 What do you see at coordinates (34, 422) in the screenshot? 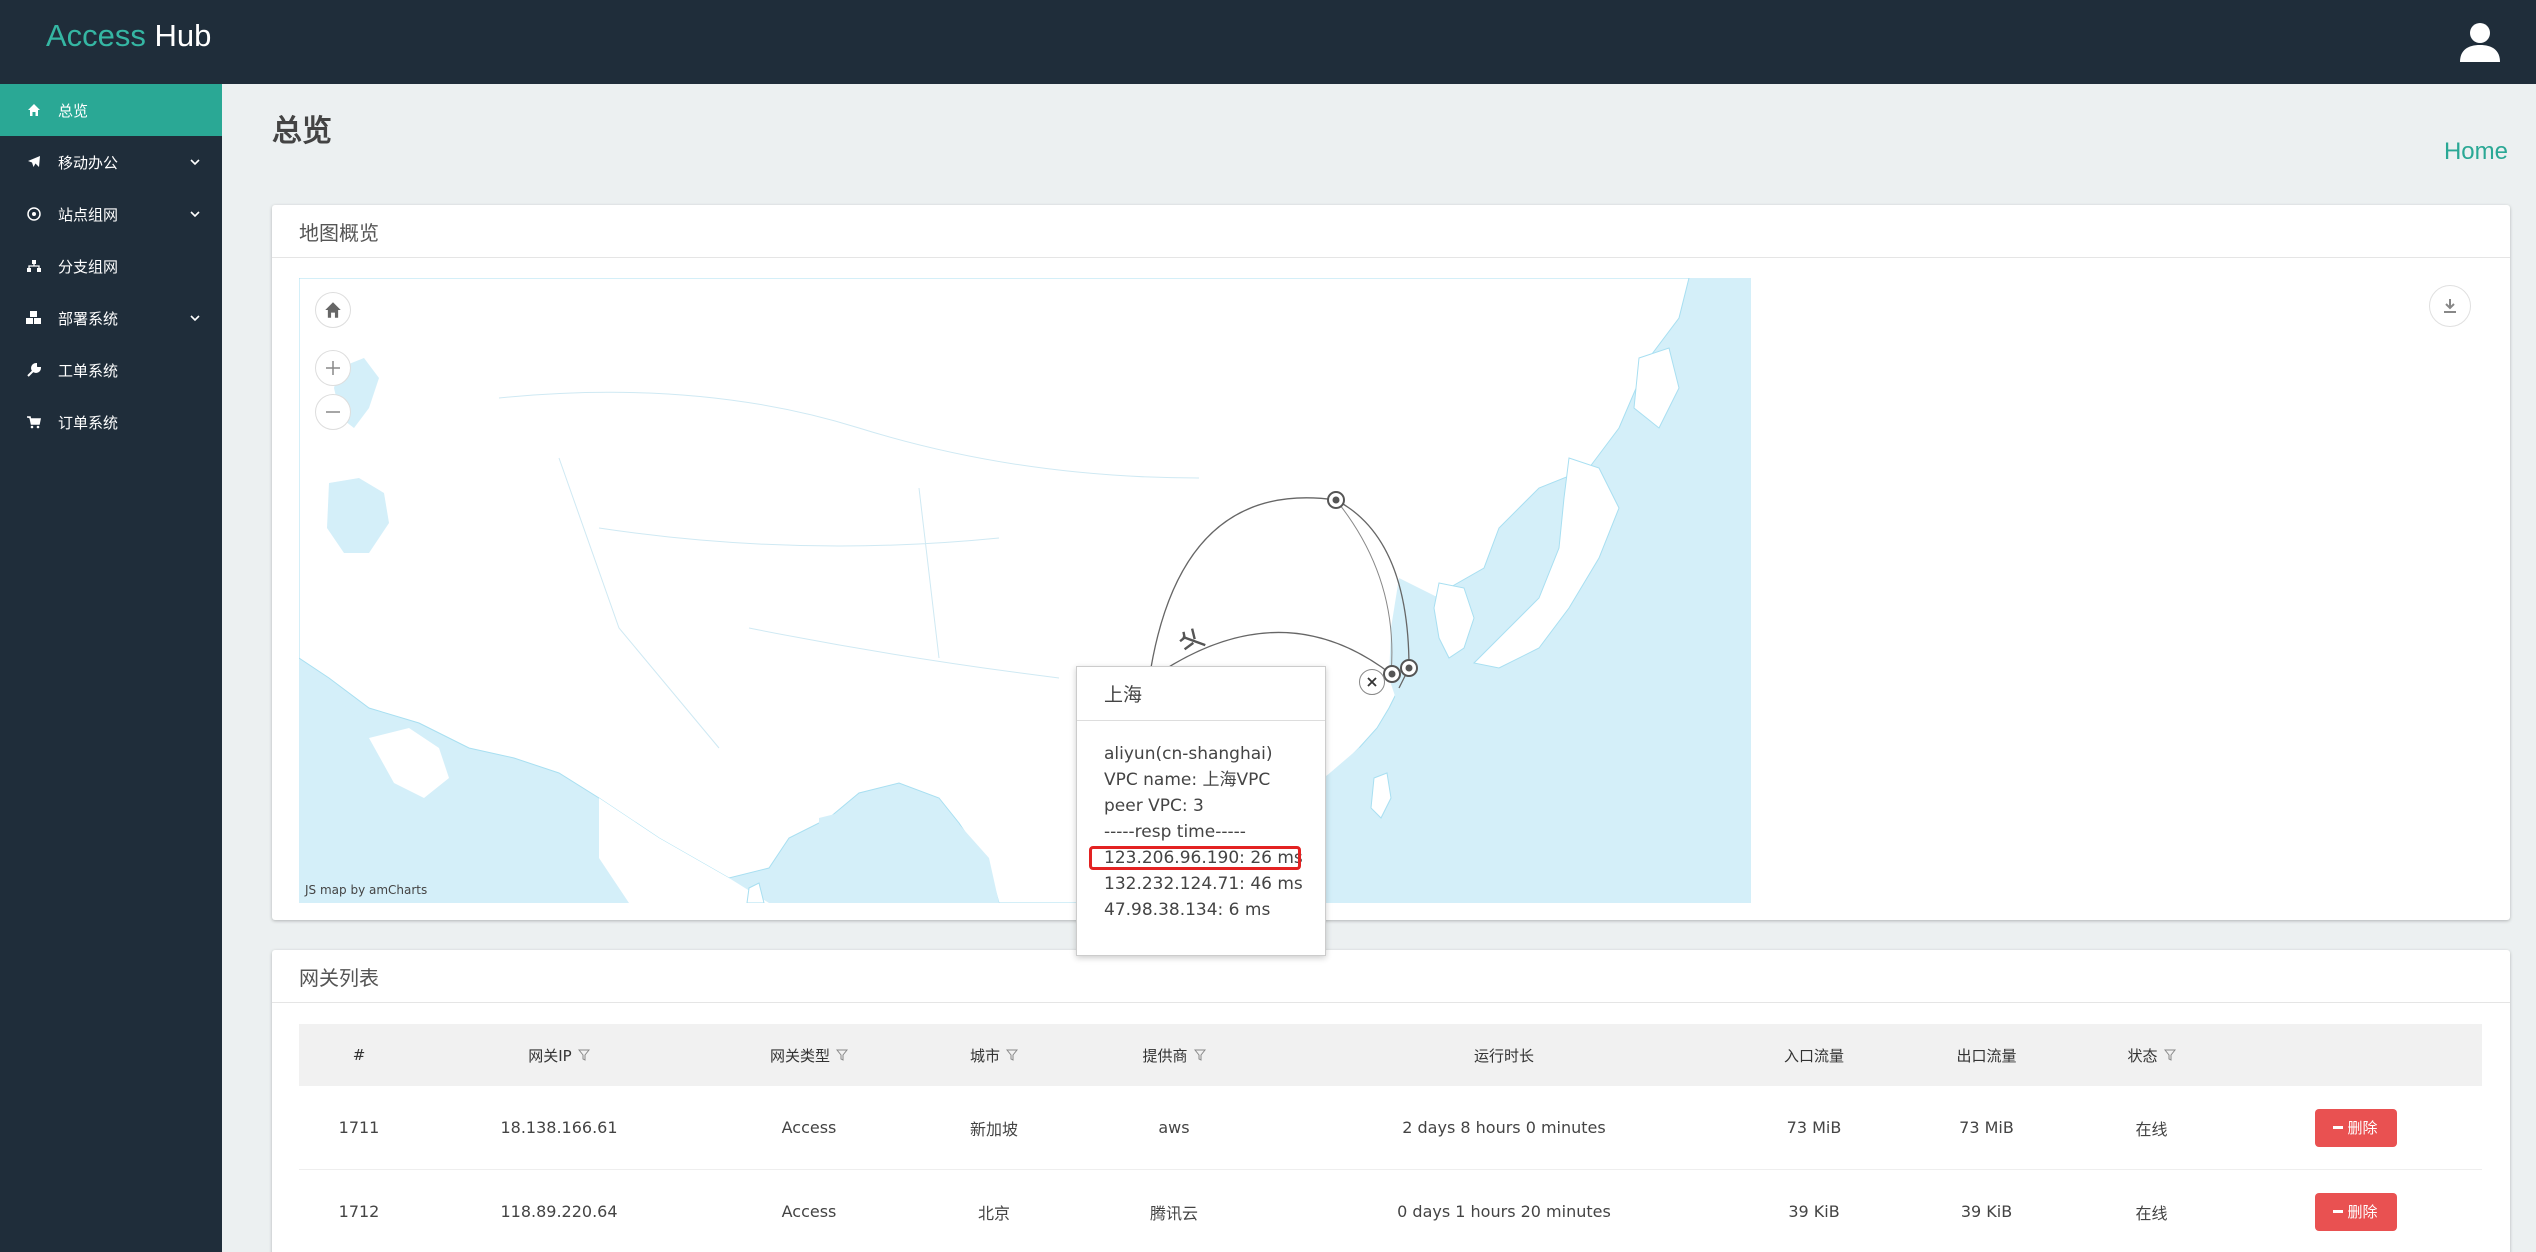
I see `cart-icon` at bounding box center [34, 422].